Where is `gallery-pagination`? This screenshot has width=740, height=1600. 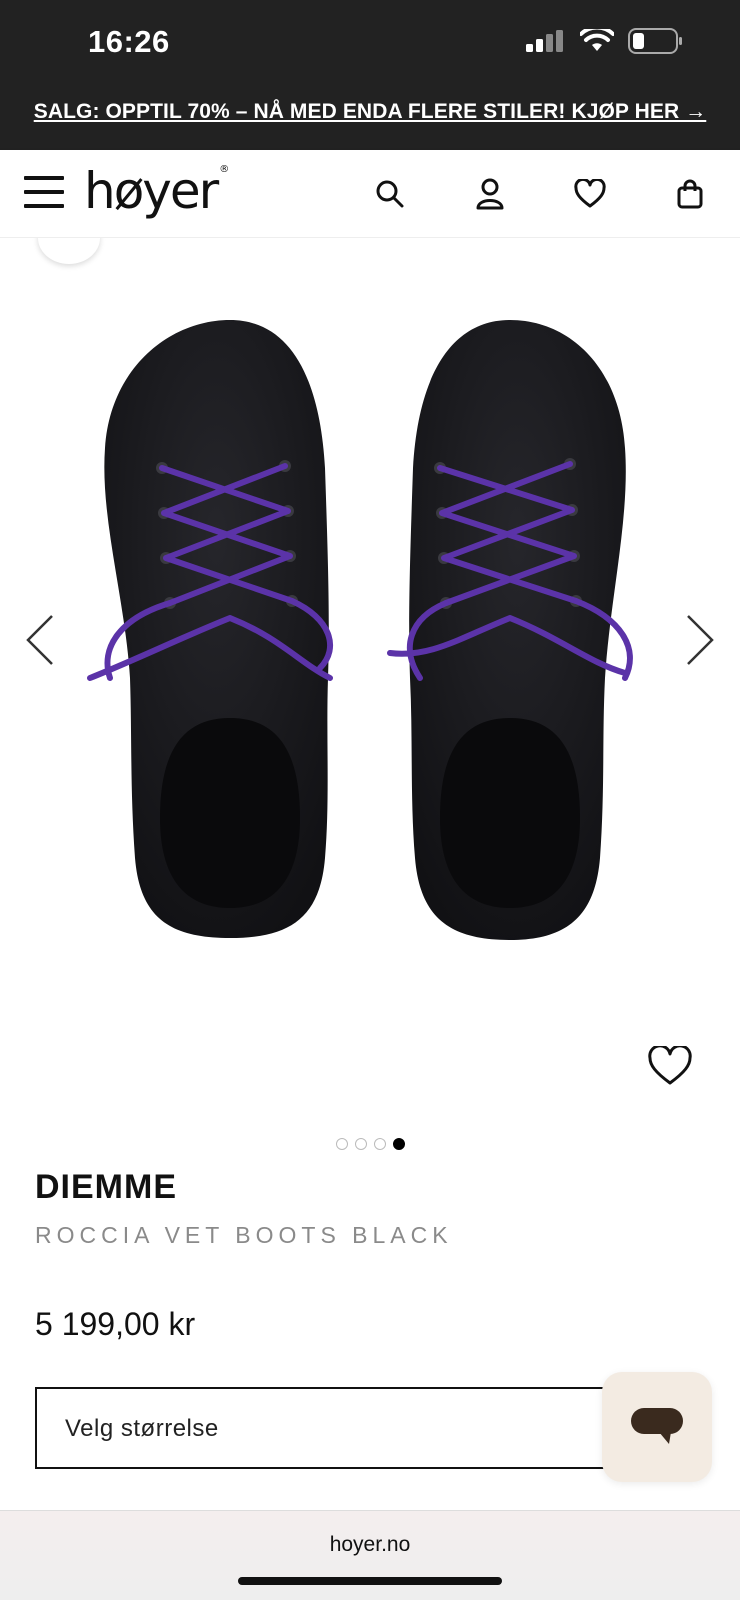 gallery-pagination is located at coordinates (370, 1144).